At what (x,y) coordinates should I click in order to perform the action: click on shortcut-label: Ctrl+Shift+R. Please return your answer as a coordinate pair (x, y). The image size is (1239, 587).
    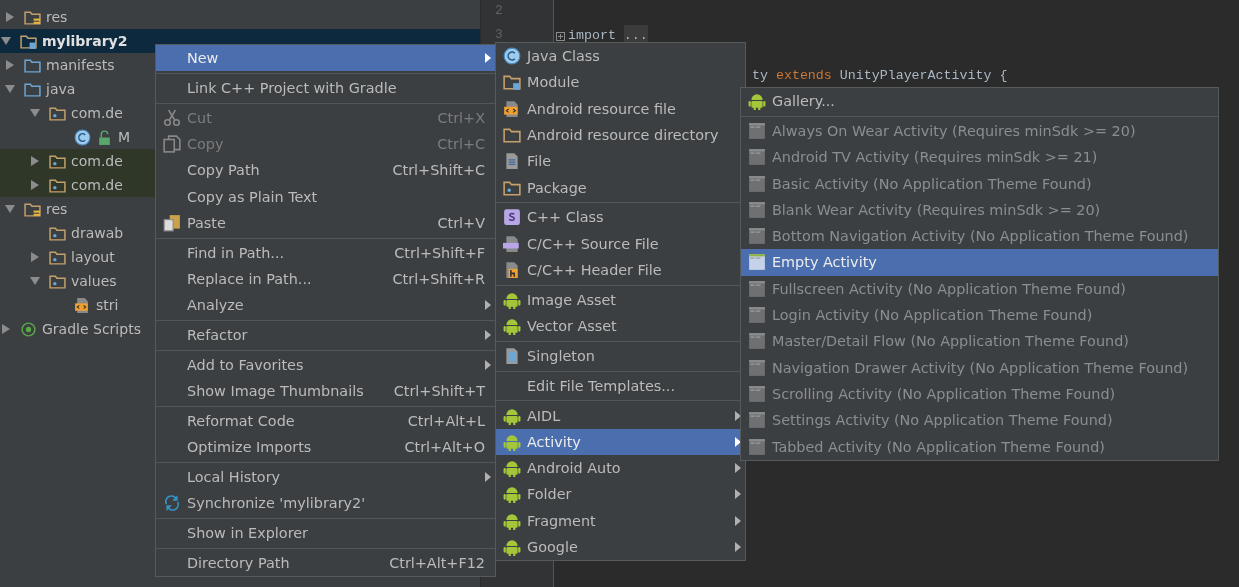
    Looking at the image, I should click on (438, 279).